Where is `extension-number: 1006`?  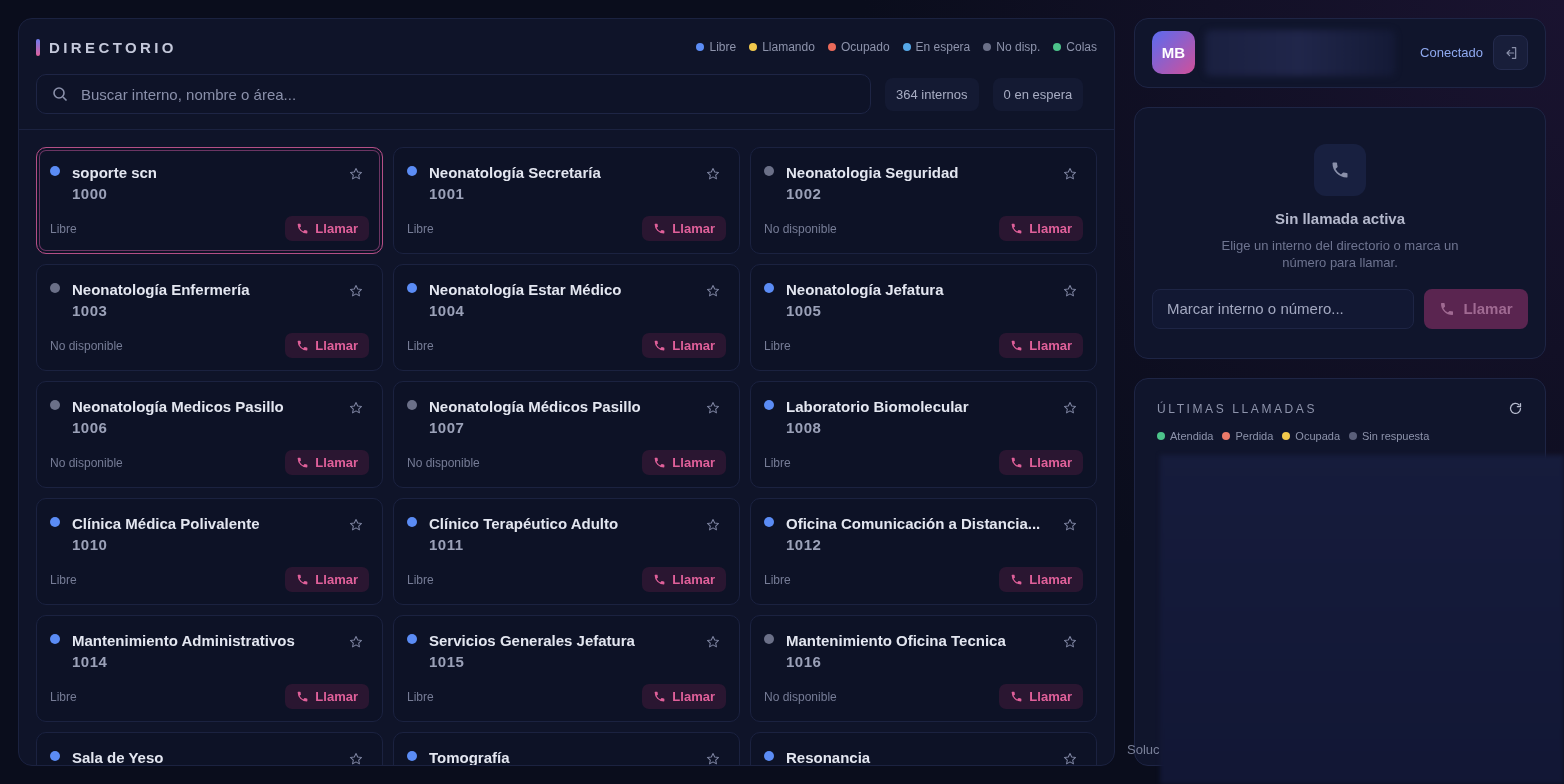
extension-number: 1006 is located at coordinates (90, 427).